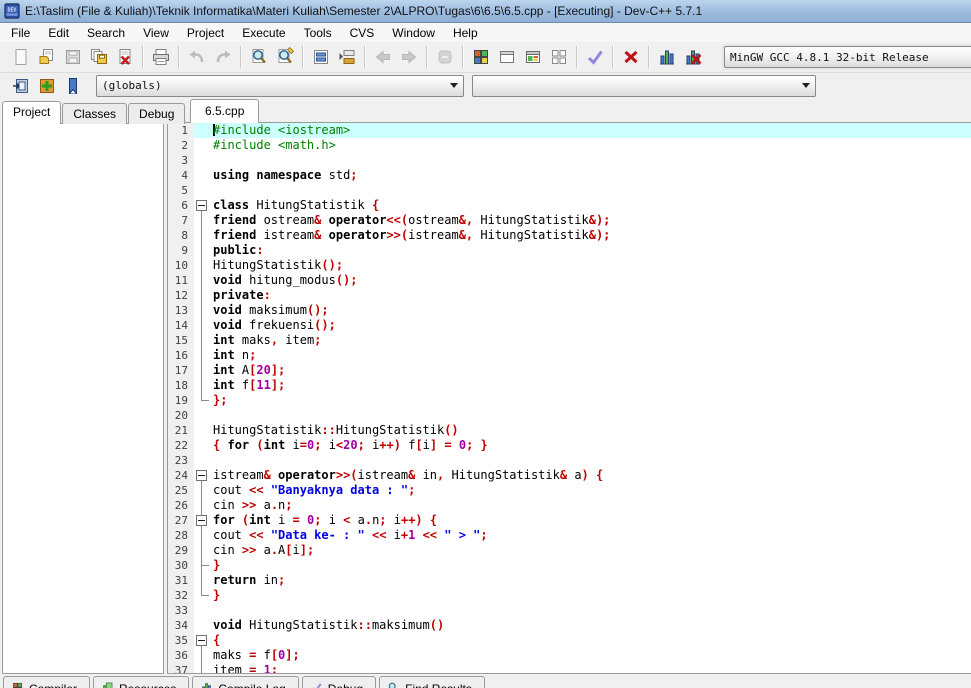 Image resolution: width=971 pixels, height=688 pixels. Describe the element at coordinates (161, 57) in the screenshot. I see `print-button` at that location.